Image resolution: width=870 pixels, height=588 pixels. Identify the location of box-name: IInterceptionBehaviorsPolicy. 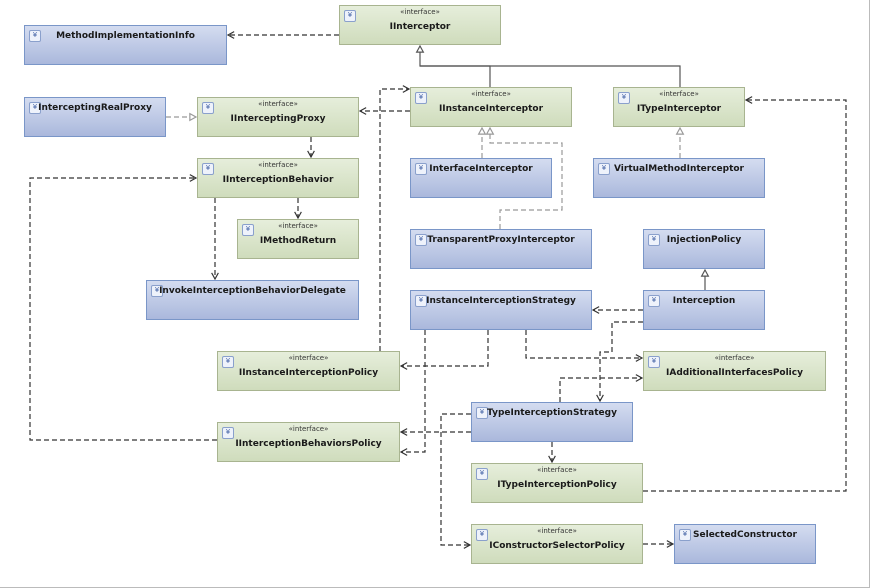
(308, 444).